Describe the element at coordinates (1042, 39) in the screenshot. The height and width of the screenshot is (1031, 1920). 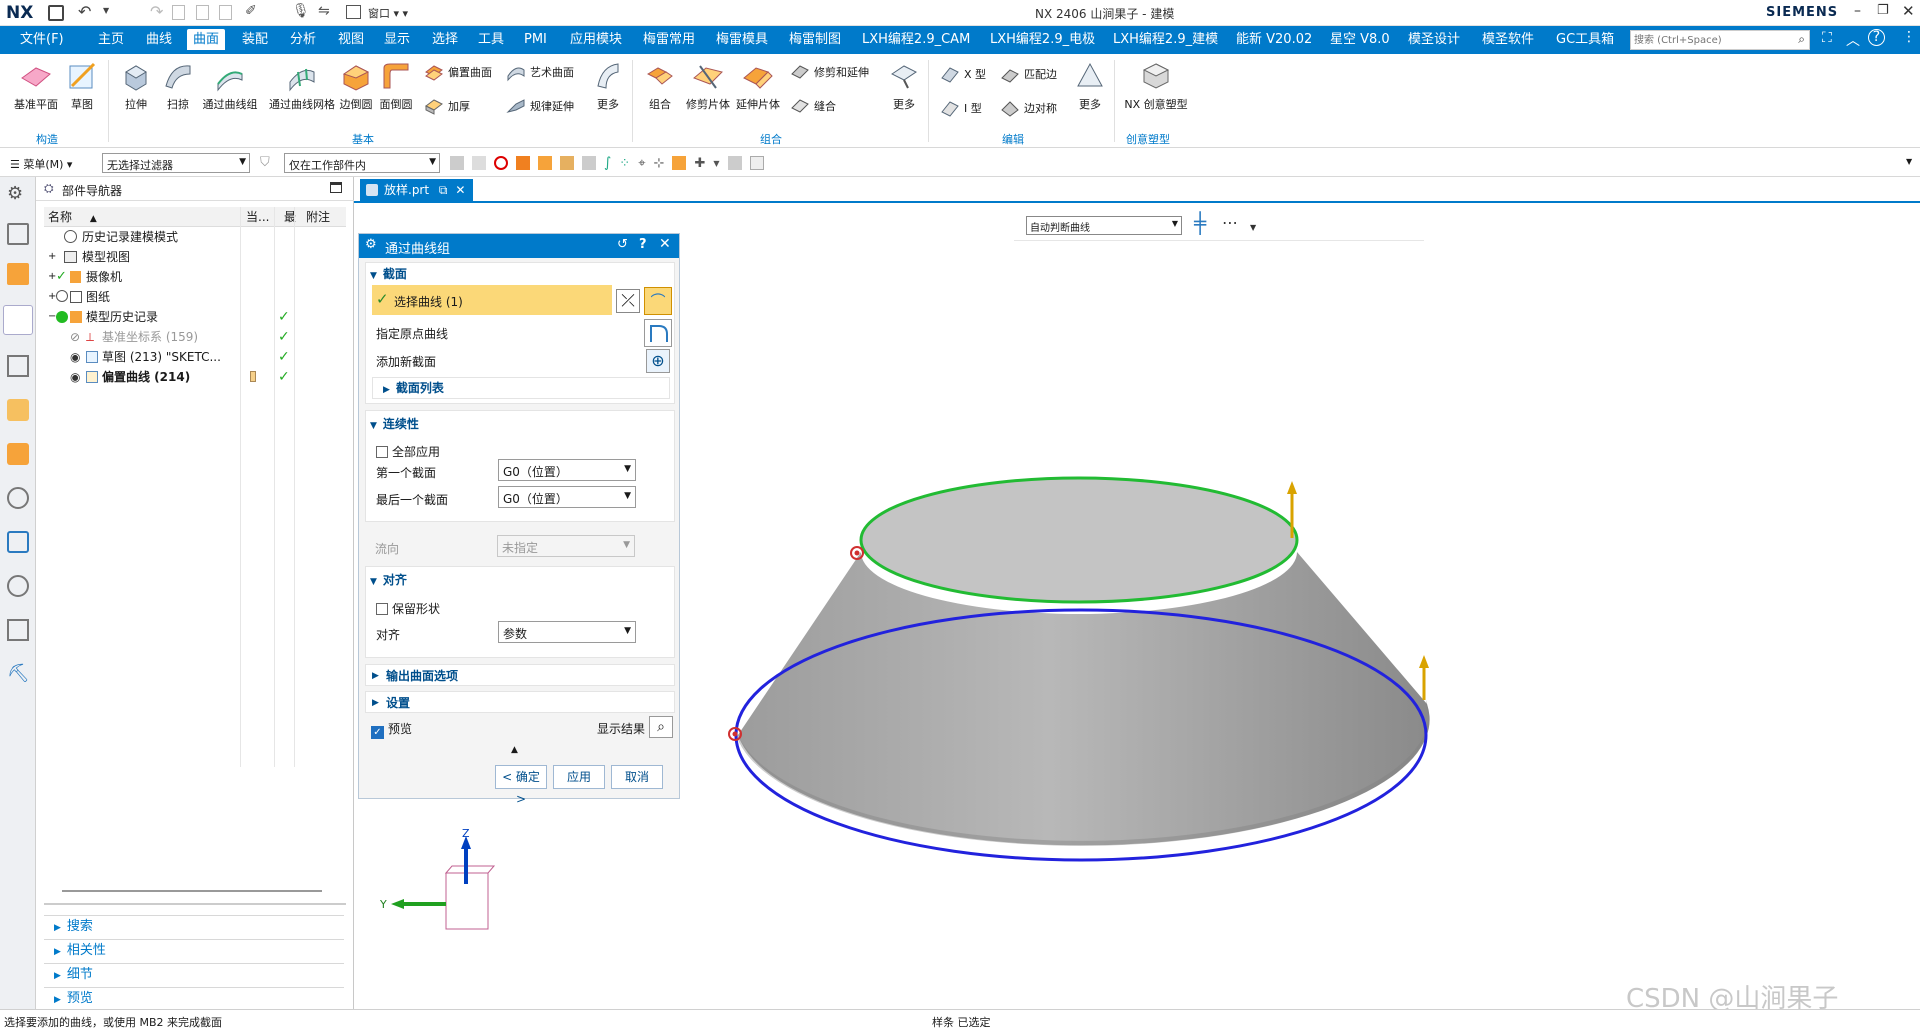
I see `menu-lxh-electrode: LXH编程2.9_电极` at that location.